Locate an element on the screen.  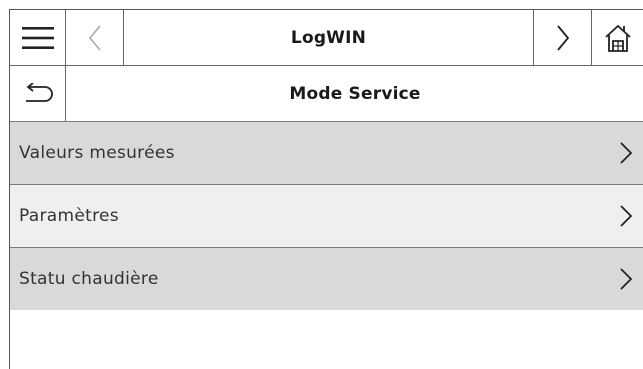
menu-button is located at coordinates (38, 38).